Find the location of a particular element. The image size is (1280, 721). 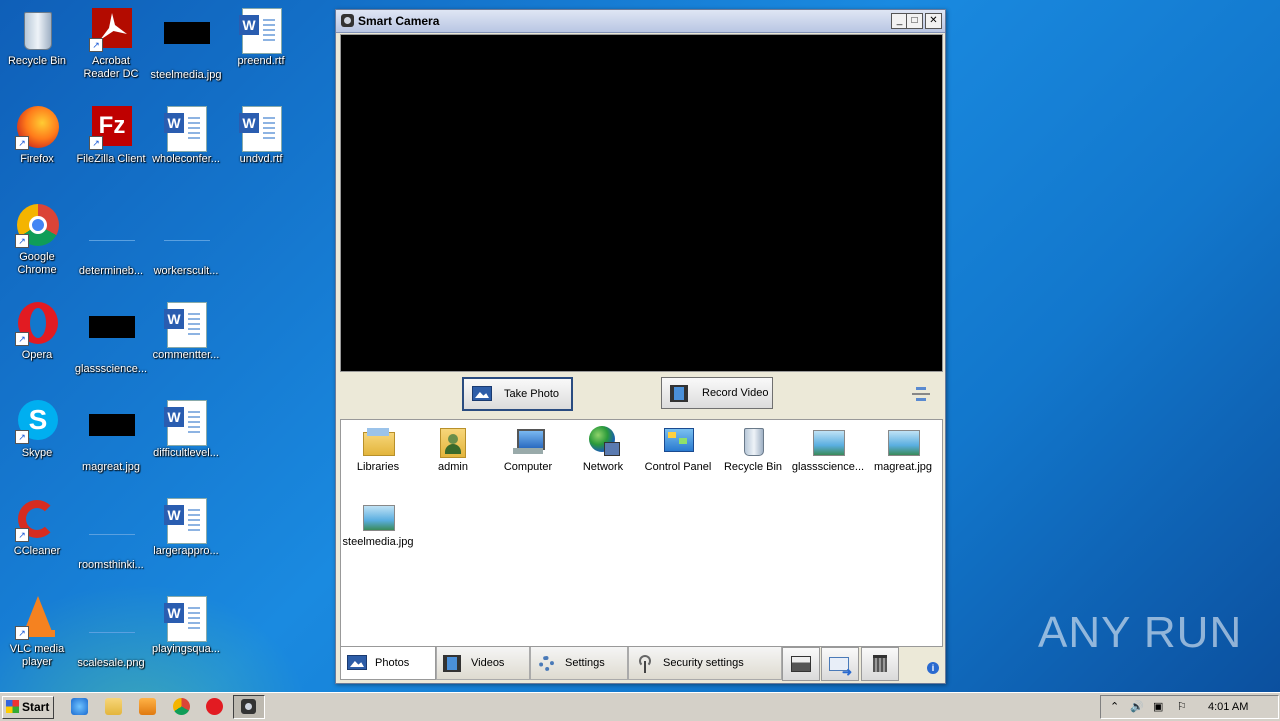

start-button: Start is located at coordinates (28, 707).